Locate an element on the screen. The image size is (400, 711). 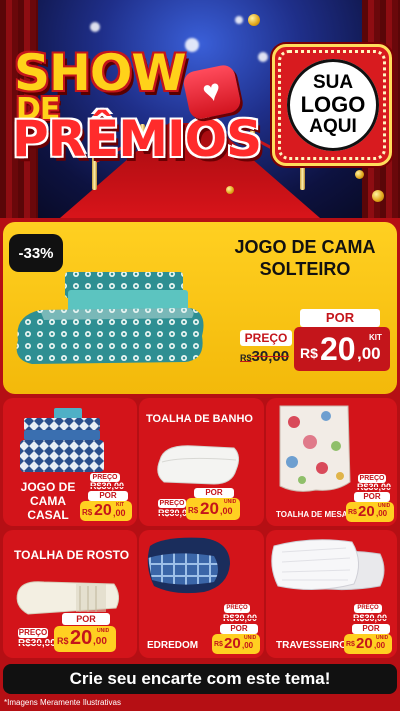
product-title-toalha-de-mesa: TOALHA DE MESA is located at coordinates (312, 514).